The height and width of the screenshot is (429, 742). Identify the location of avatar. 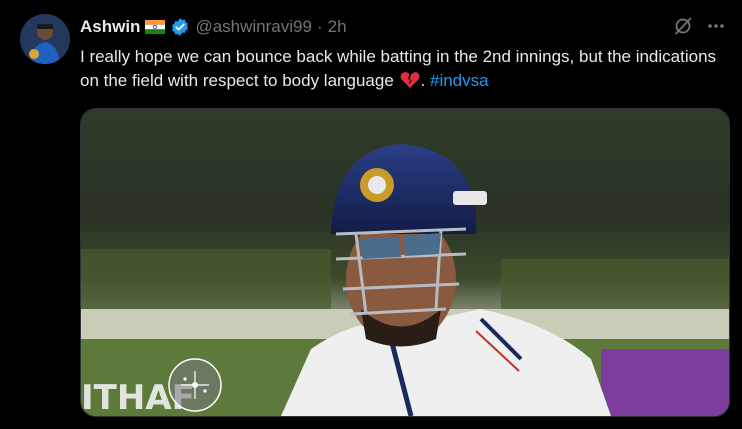
(45, 39).